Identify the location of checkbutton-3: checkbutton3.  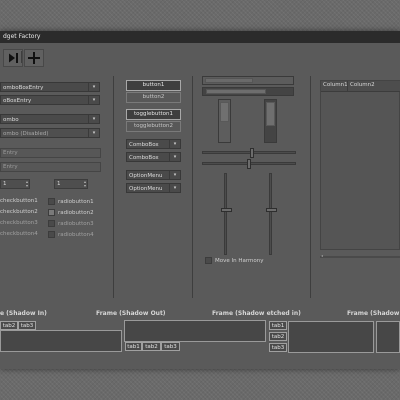
(19, 223).